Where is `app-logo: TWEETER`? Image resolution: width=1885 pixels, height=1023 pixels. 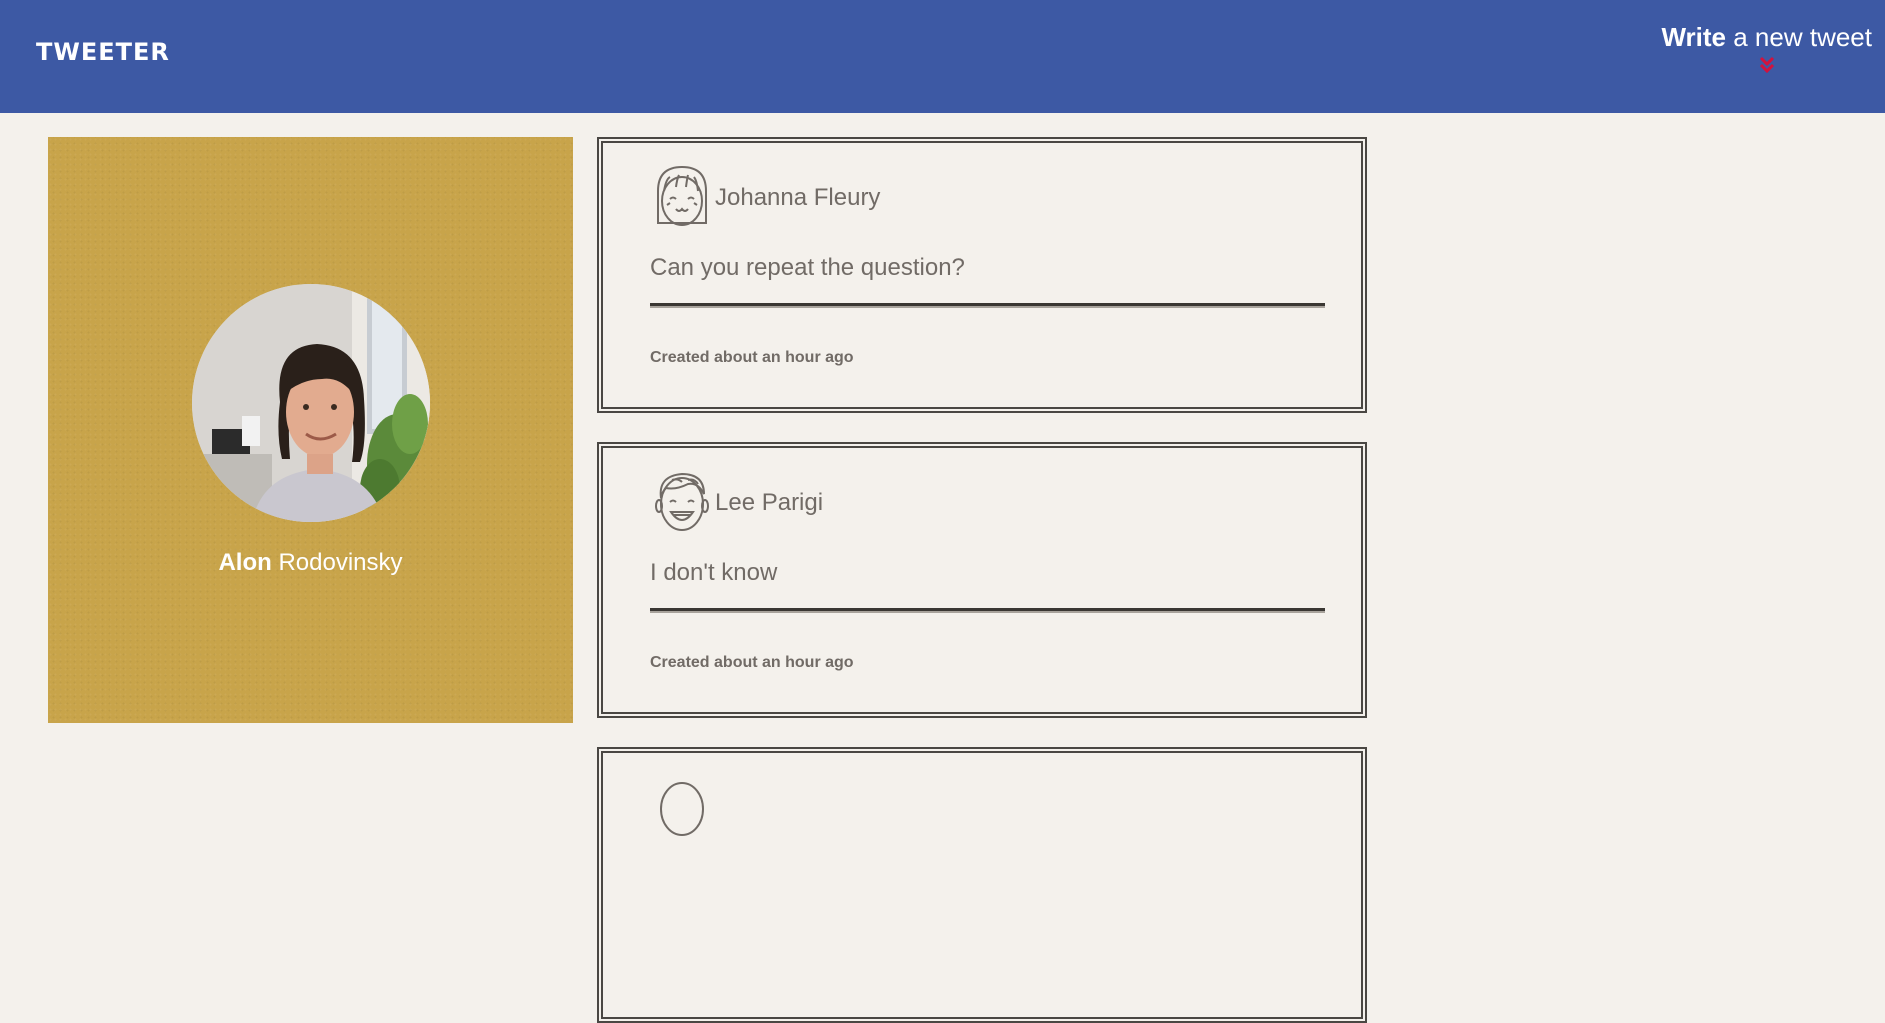
app-logo: TWEETER is located at coordinates (103, 52).